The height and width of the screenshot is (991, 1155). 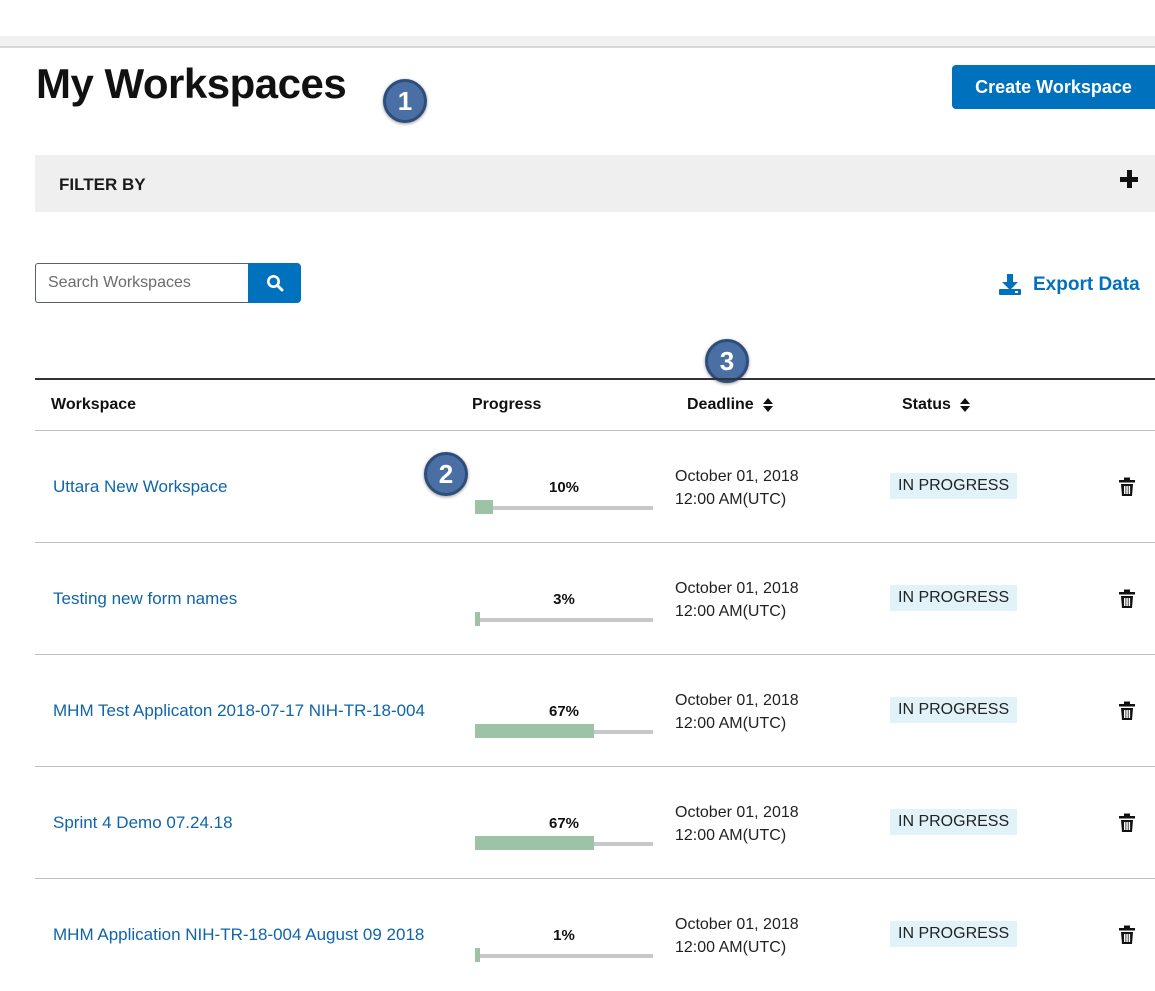 I want to click on progress-percent: 10%, so click(x=564, y=487).